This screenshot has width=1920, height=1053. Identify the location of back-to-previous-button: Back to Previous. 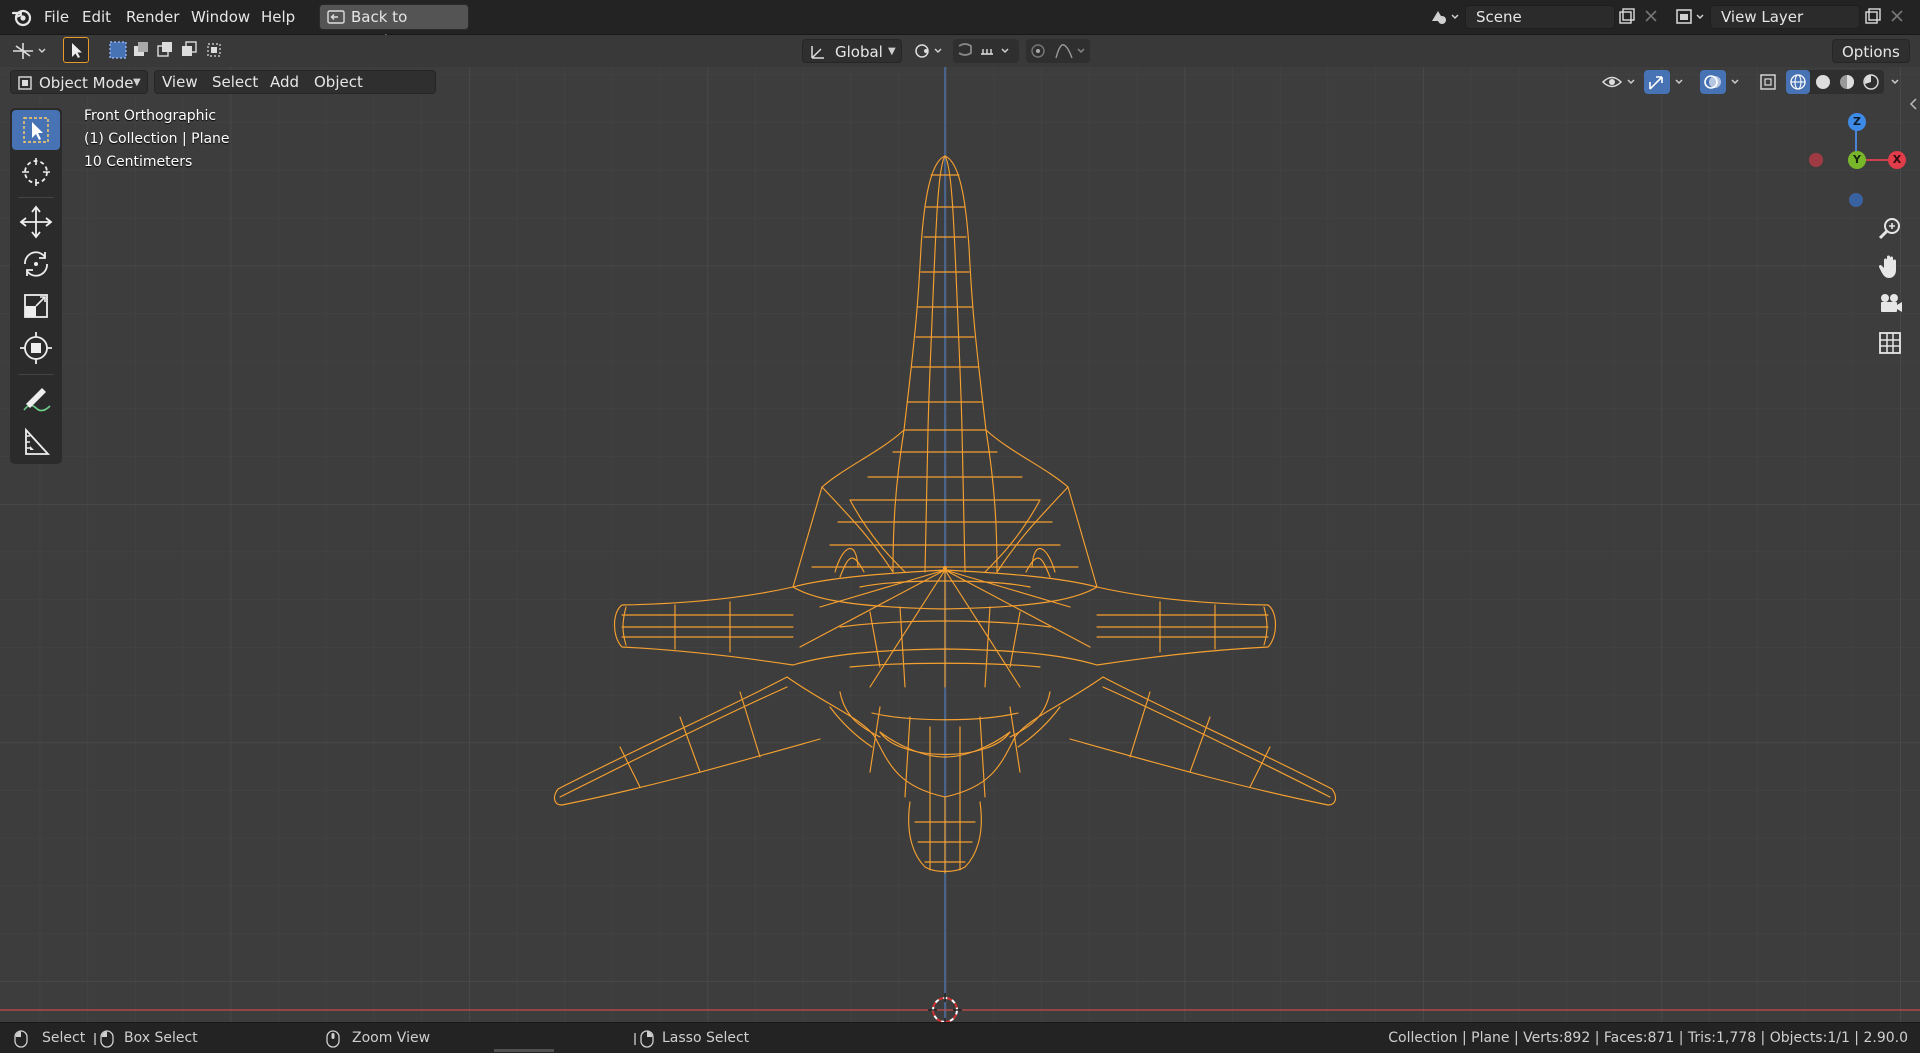
(394, 27).